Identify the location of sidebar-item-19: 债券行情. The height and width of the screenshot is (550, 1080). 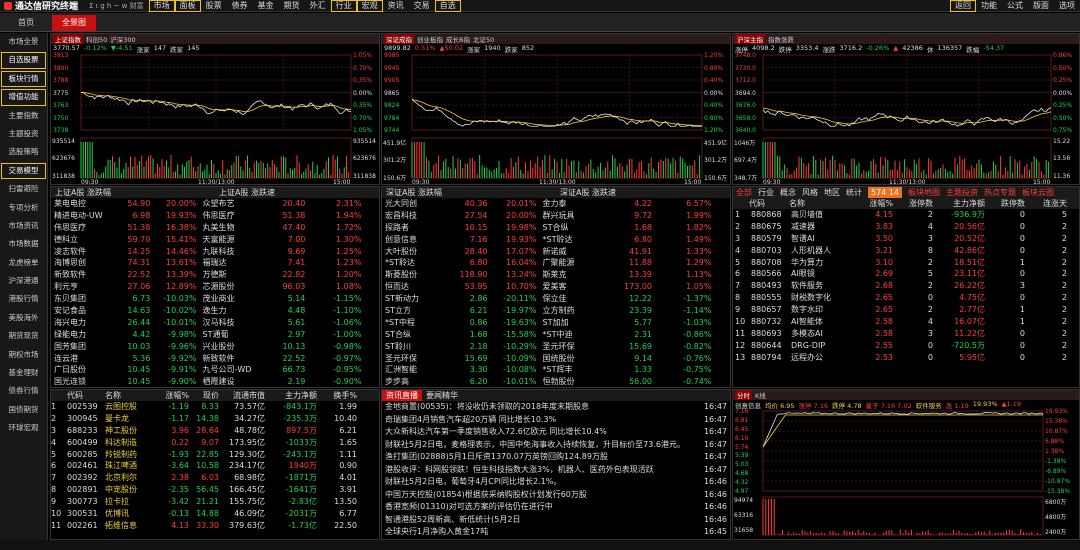
(23, 391).